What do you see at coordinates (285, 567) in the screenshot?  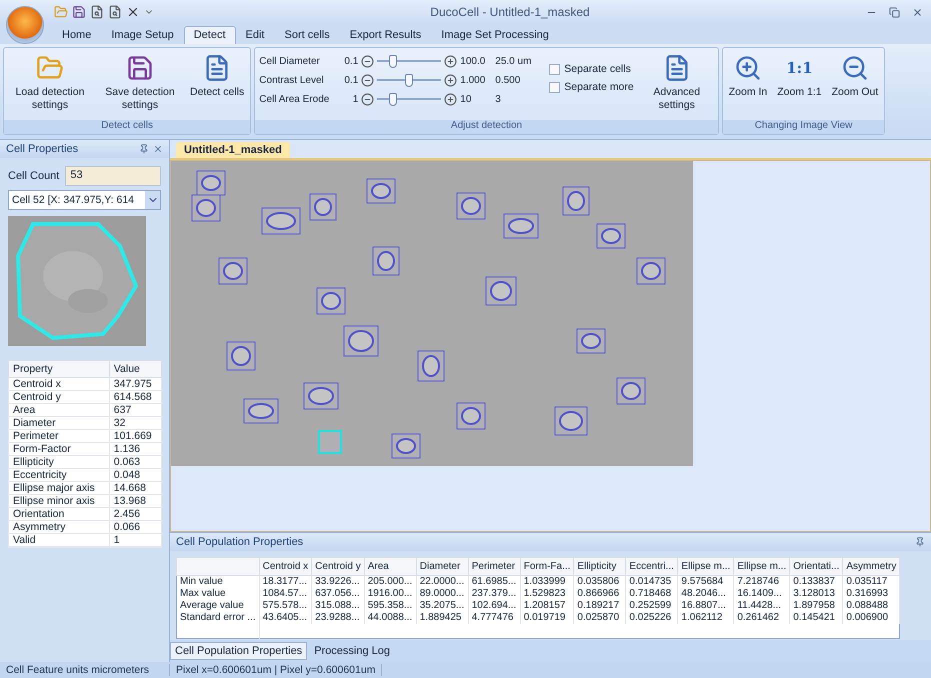 I see `column-header: Centroid x` at bounding box center [285, 567].